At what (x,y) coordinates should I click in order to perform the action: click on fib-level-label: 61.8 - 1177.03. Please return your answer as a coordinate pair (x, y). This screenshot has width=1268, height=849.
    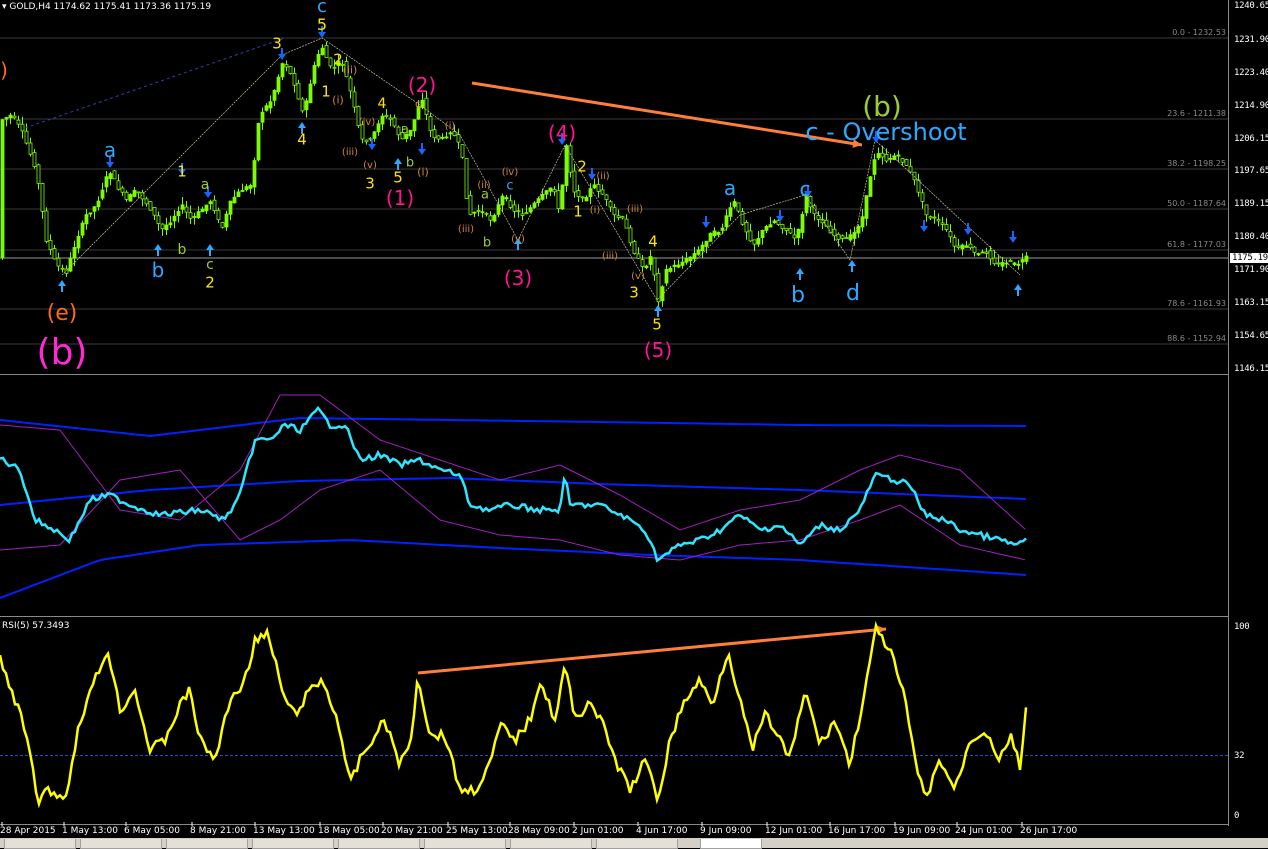
    Looking at the image, I should click on (1196, 244).